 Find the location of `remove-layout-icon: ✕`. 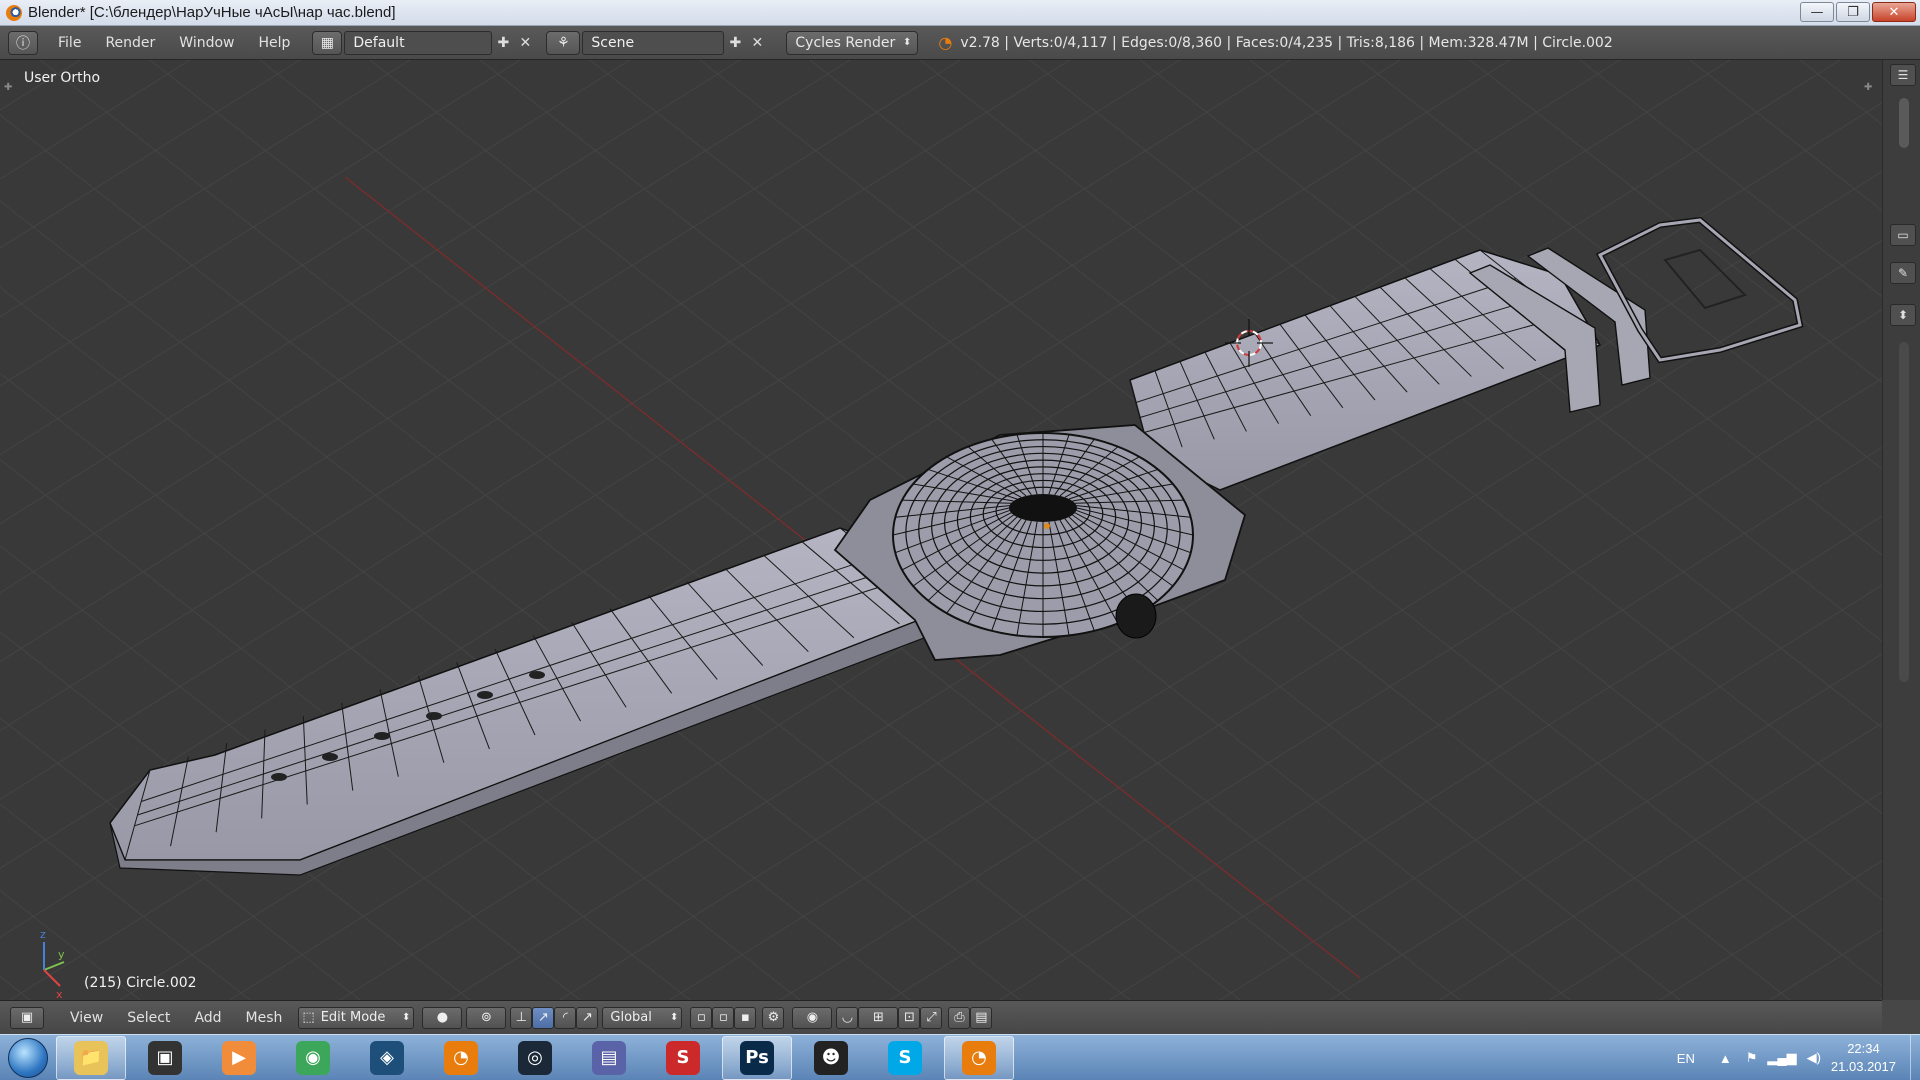

remove-layout-icon: ✕ is located at coordinates (525, 43).